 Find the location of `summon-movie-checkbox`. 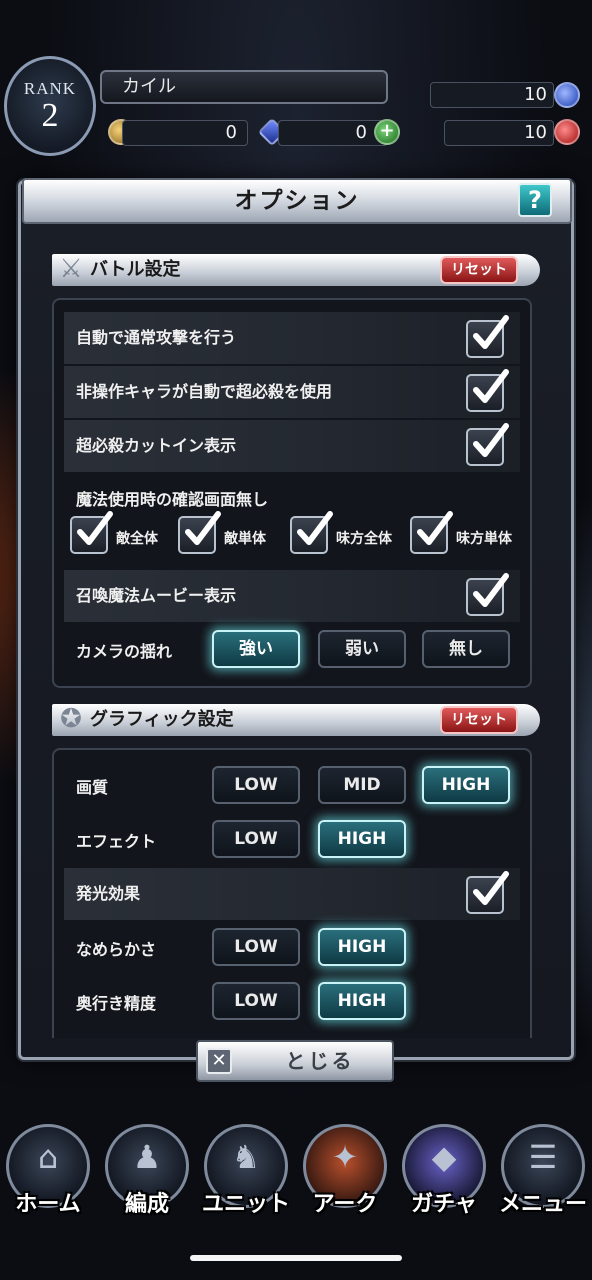

summon-movie-checkbox is located at coordinates (487, 594).